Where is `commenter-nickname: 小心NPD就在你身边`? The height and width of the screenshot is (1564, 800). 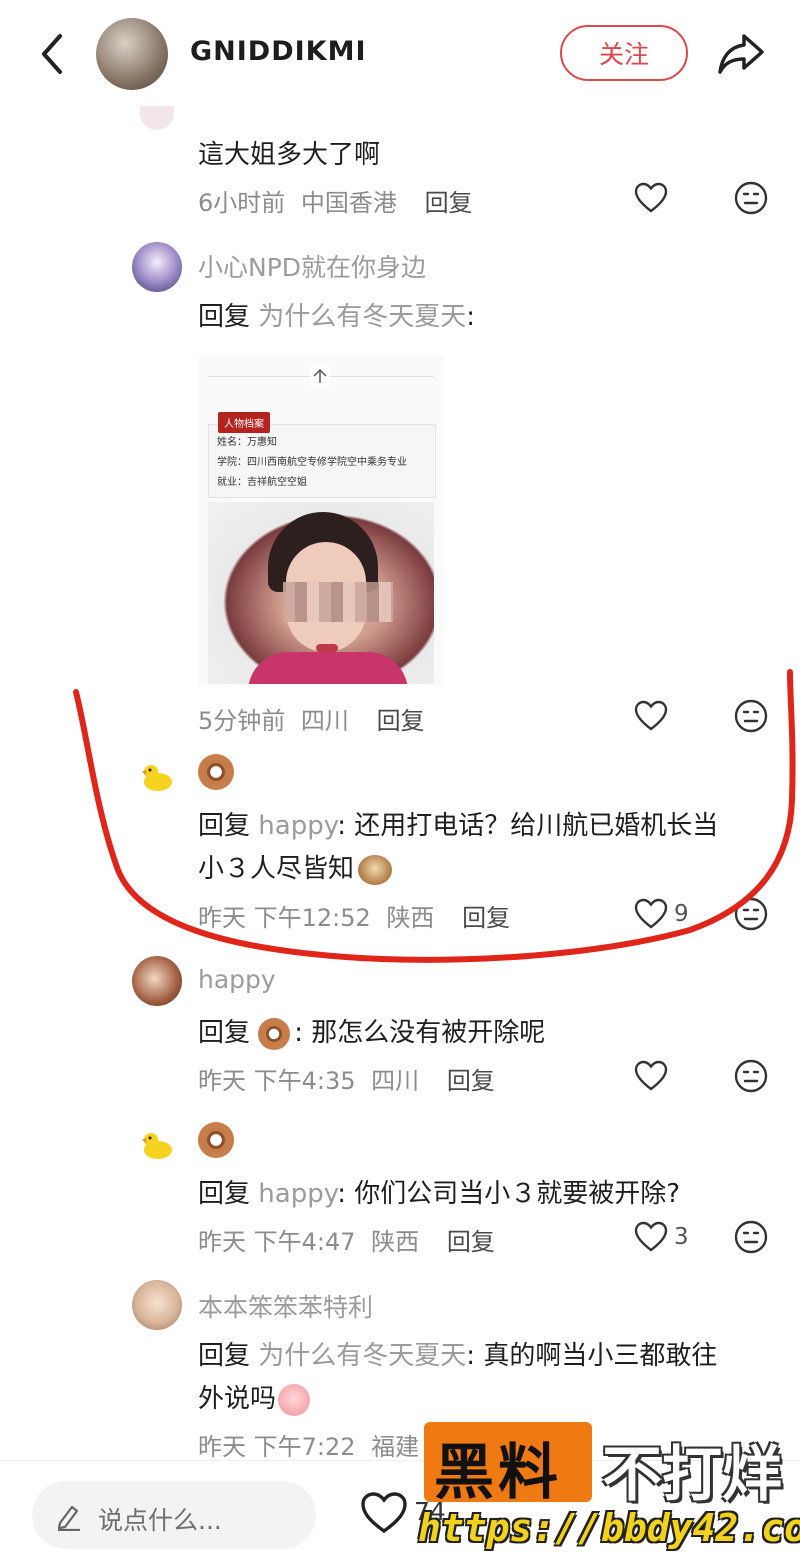 commenter-nickname: 小心NPD就在你身边 is located at coordinates (312, 266).